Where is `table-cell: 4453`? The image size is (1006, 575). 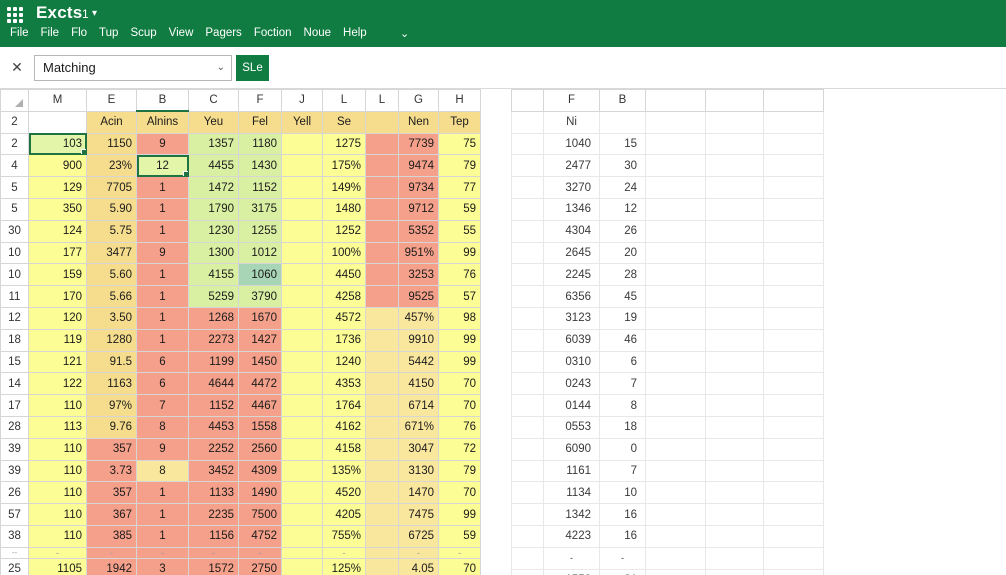 table-cell: 4453 is located at coordinates (213, 427).